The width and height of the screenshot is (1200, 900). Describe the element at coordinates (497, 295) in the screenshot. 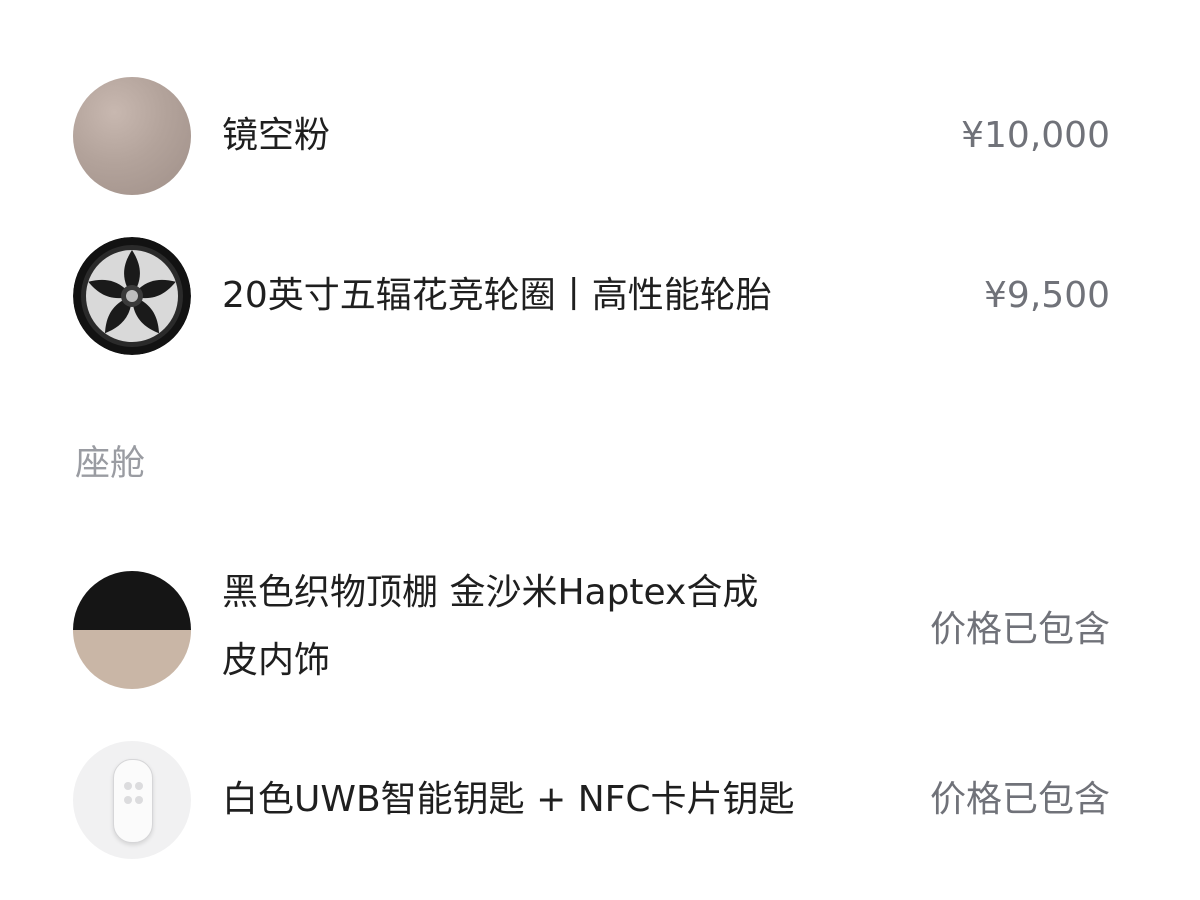

I see `option-name: 20英寸五辐花竞轮圈丨高性能轮胎` at that location.